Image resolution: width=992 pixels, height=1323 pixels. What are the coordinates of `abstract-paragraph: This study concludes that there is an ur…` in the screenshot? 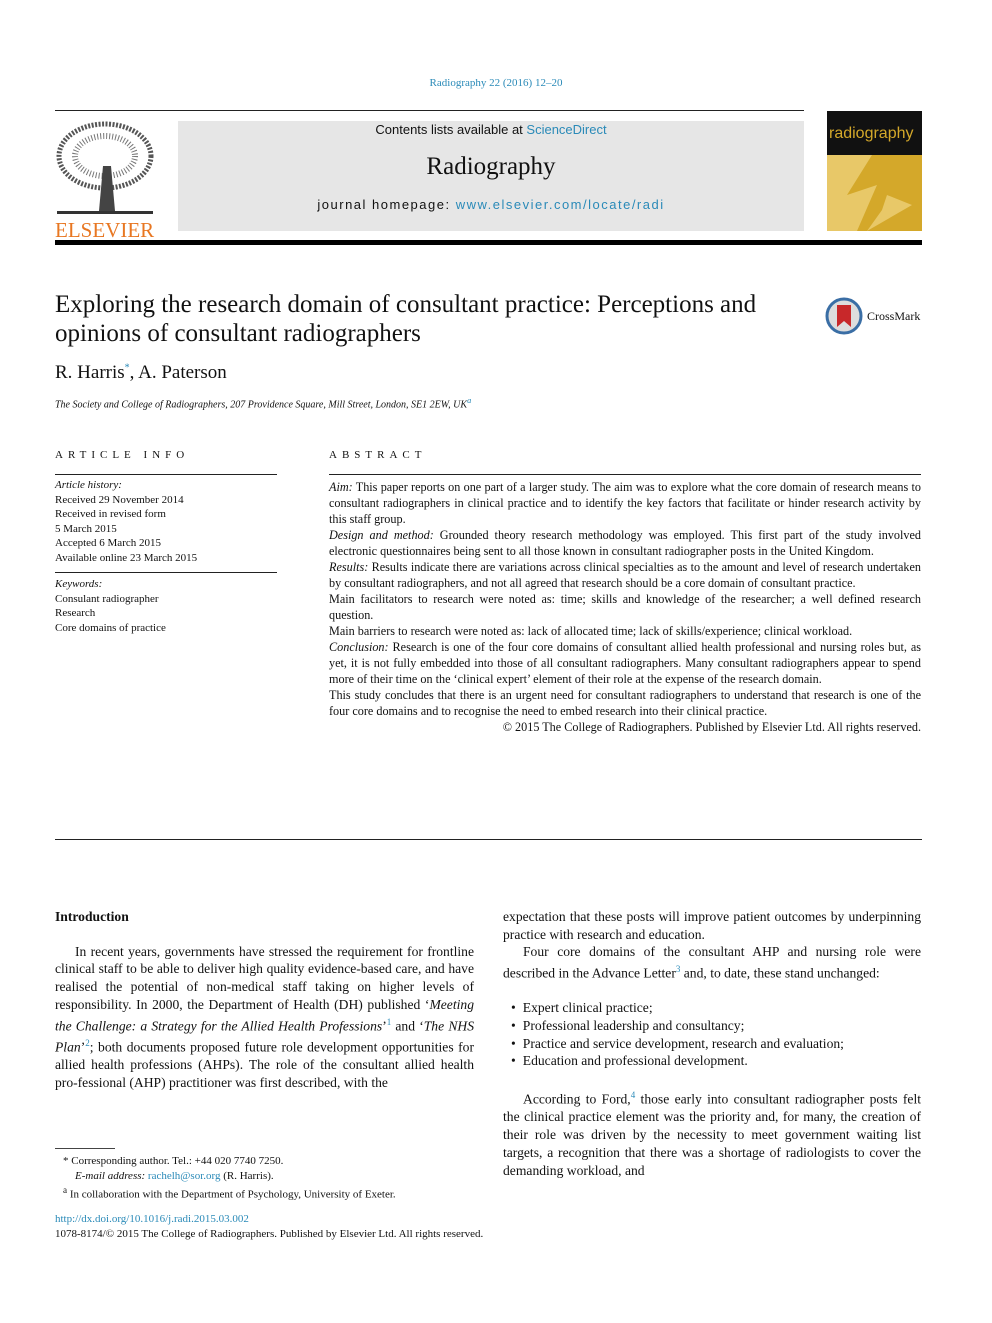 It's located at (625, 703).